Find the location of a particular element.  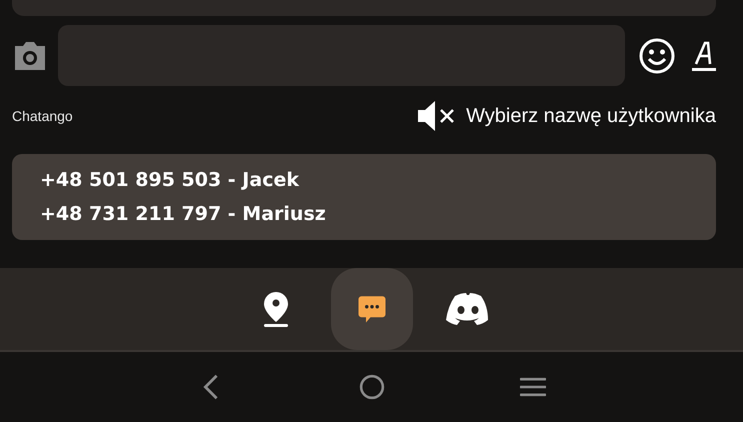

username-link: Wybierz nazwę użytkownika is located at coordinates (591, 116).